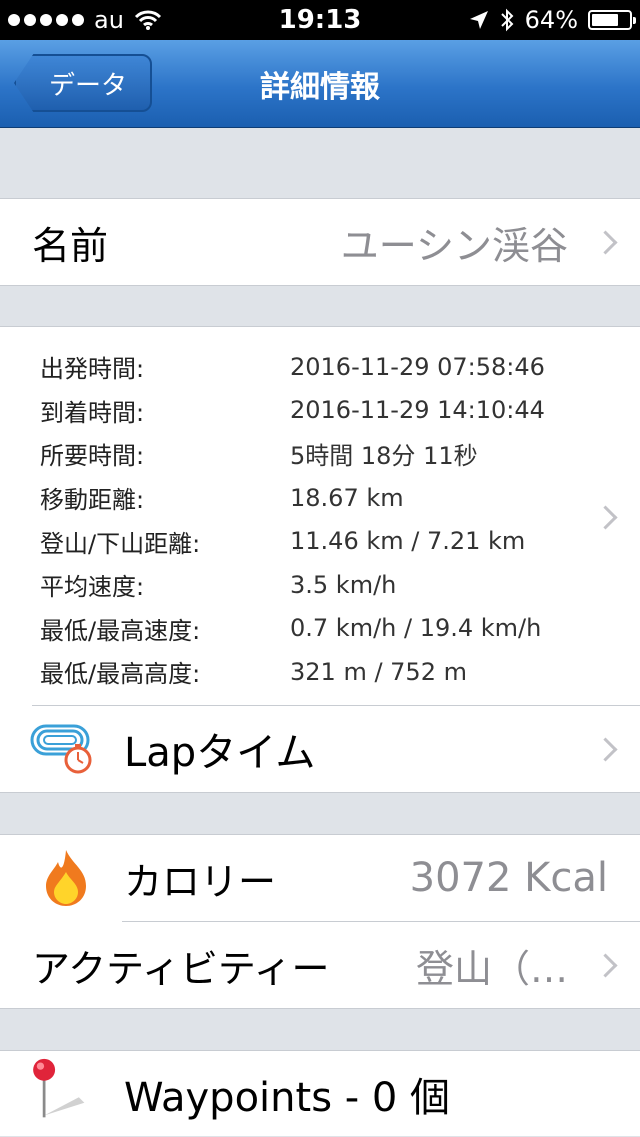 This screenshot has width=640, height=1137. Describe the element at coordinates (92, 412) in the screenshot. I see `detail-key: 到着時間:` at that location.